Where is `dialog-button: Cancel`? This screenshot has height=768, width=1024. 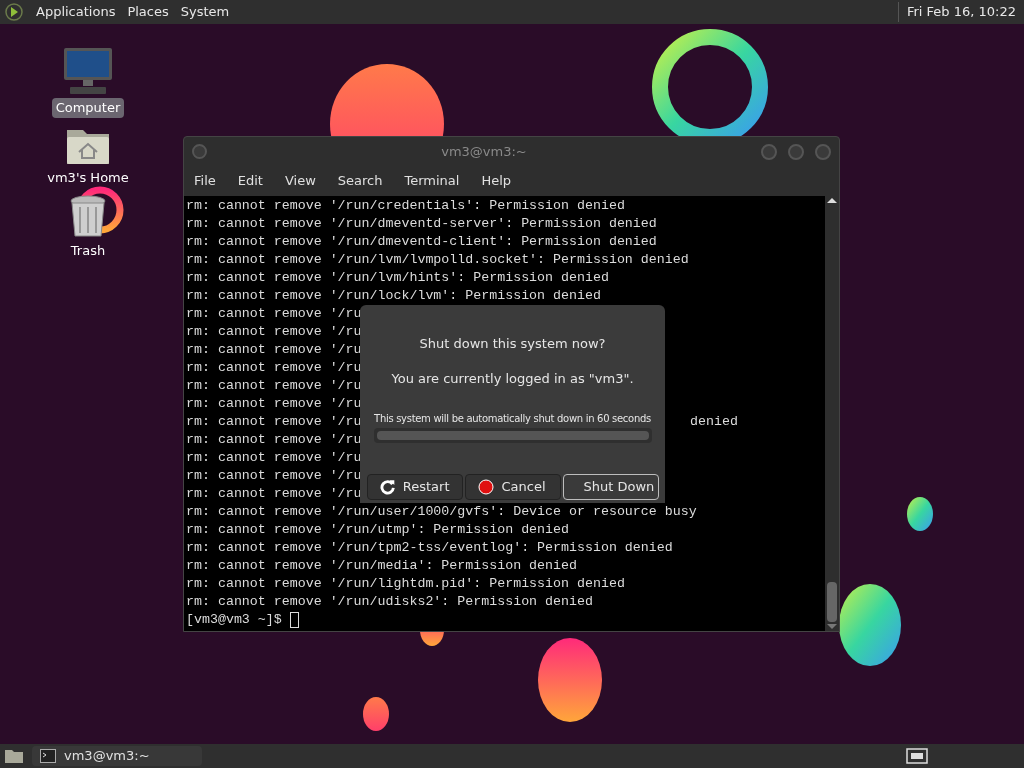 dialog-button: Cancel is located at coordinates (512, 487).